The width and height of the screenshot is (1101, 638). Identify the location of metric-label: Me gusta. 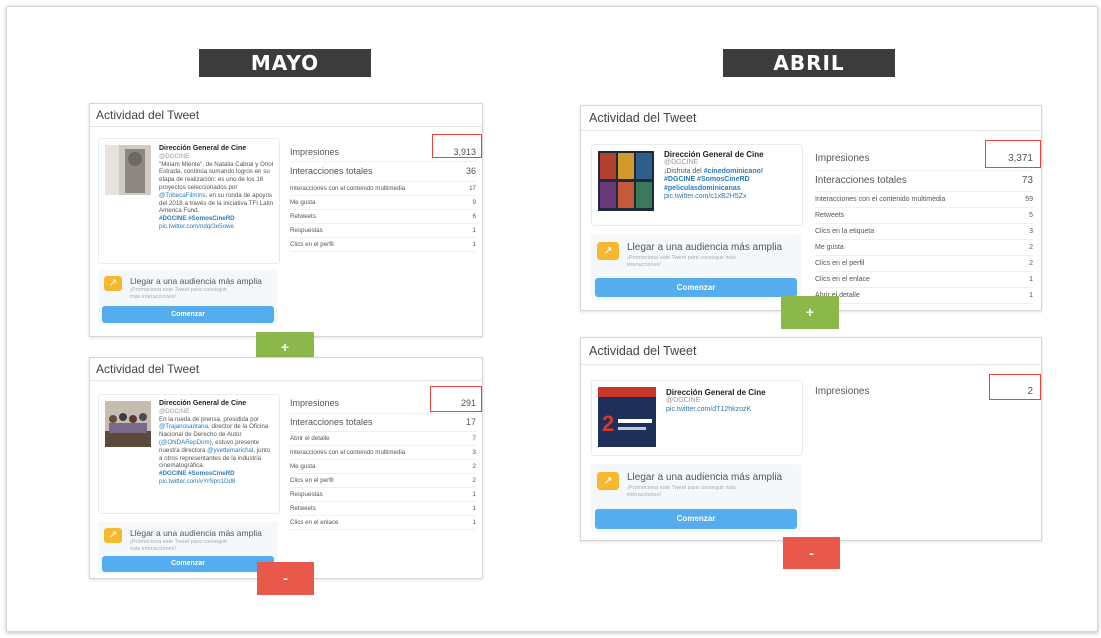
(829, 247).